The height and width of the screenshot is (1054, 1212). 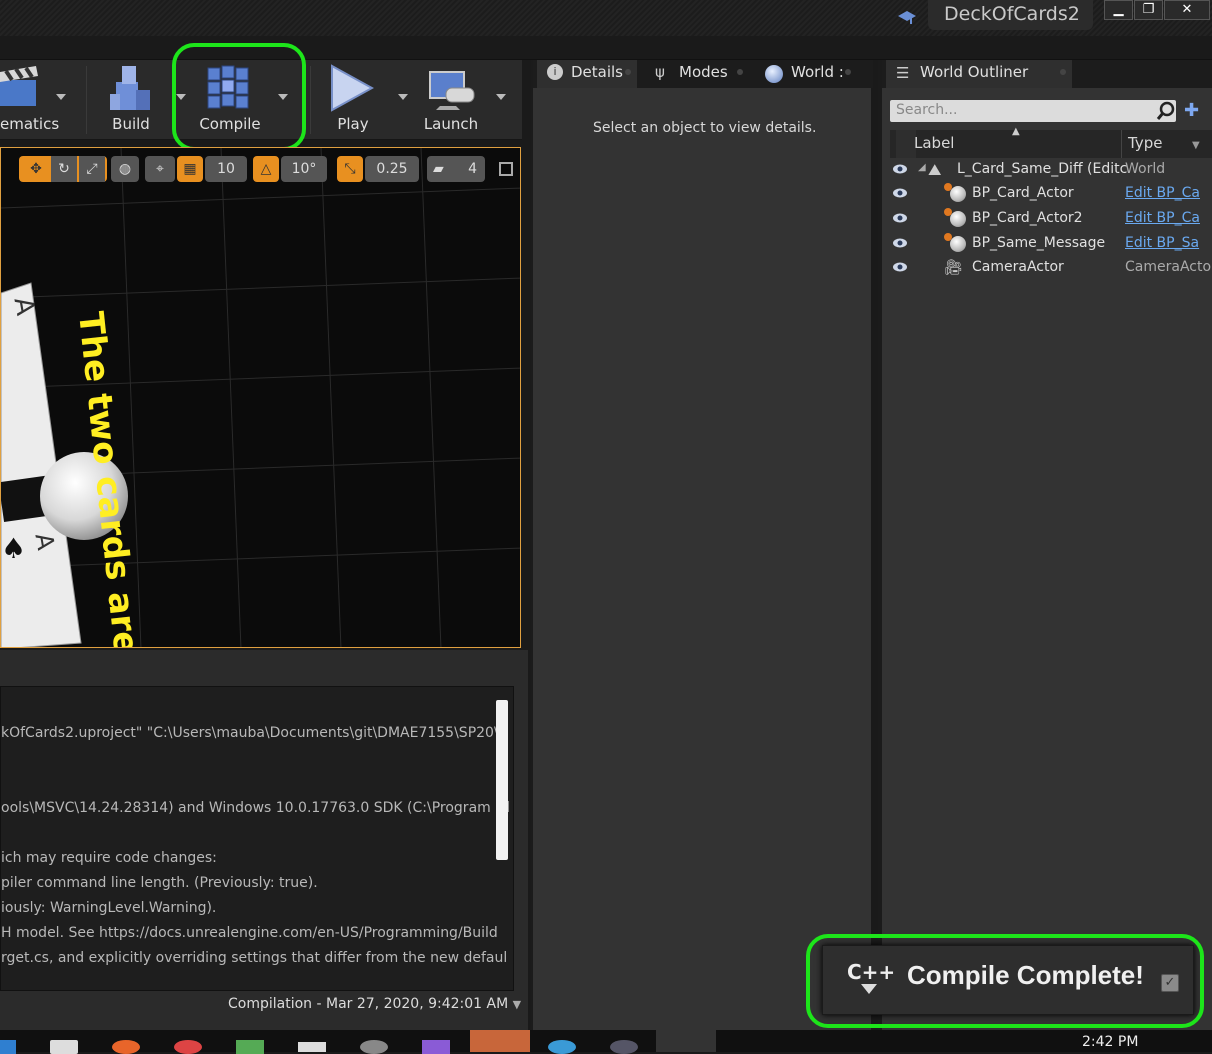 What do you see at coordinates (587, 74) in the screenshot?
I see `tab-details: i Details` at bounding box center [587, 74].